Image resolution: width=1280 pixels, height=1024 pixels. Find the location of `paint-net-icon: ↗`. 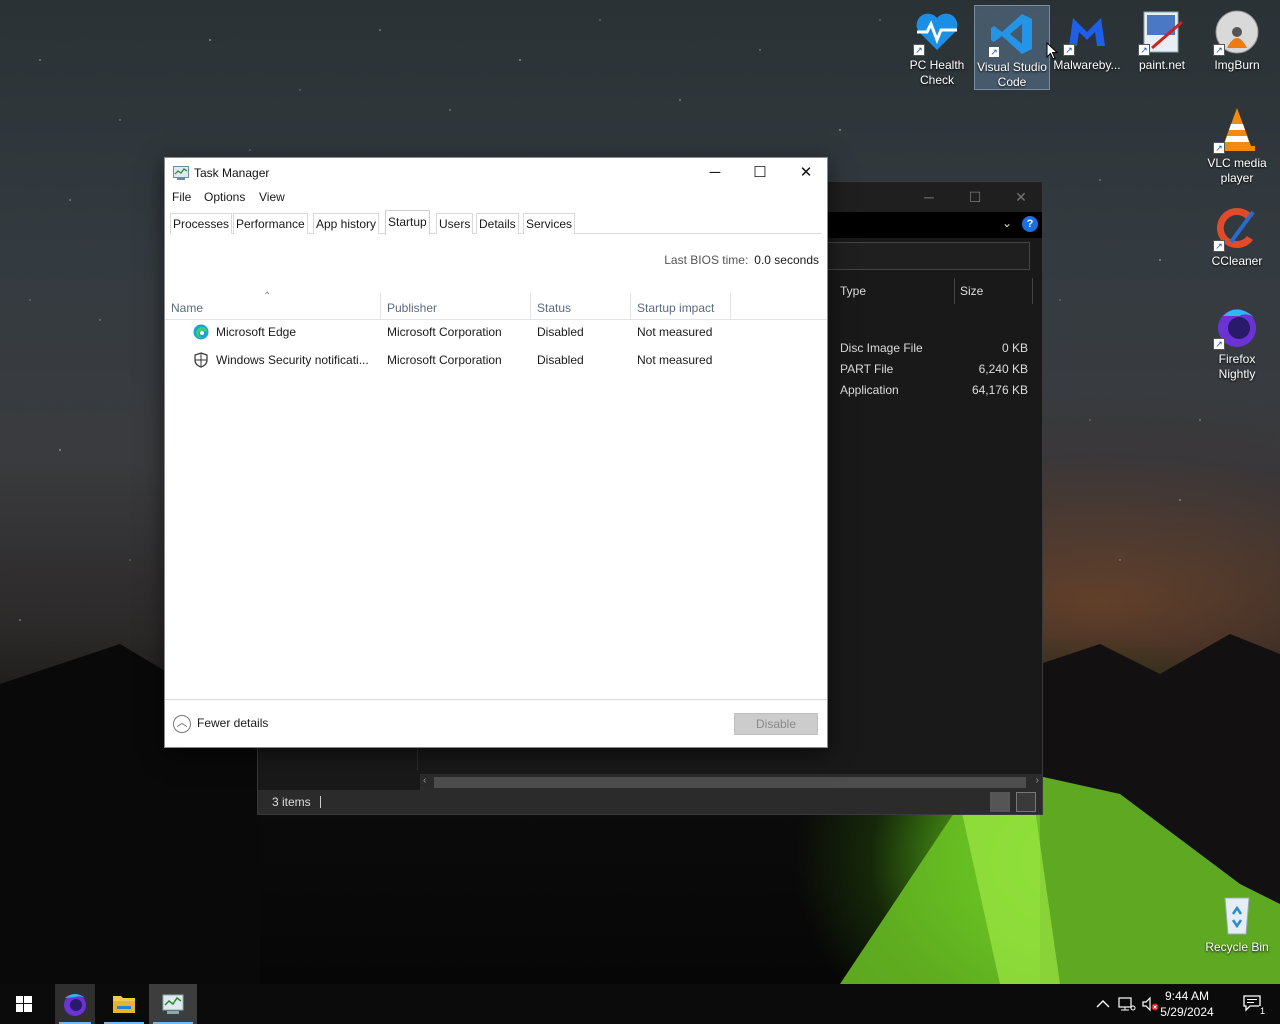

paint-net-icon: ↗ is located at coordinates (1162, 32).